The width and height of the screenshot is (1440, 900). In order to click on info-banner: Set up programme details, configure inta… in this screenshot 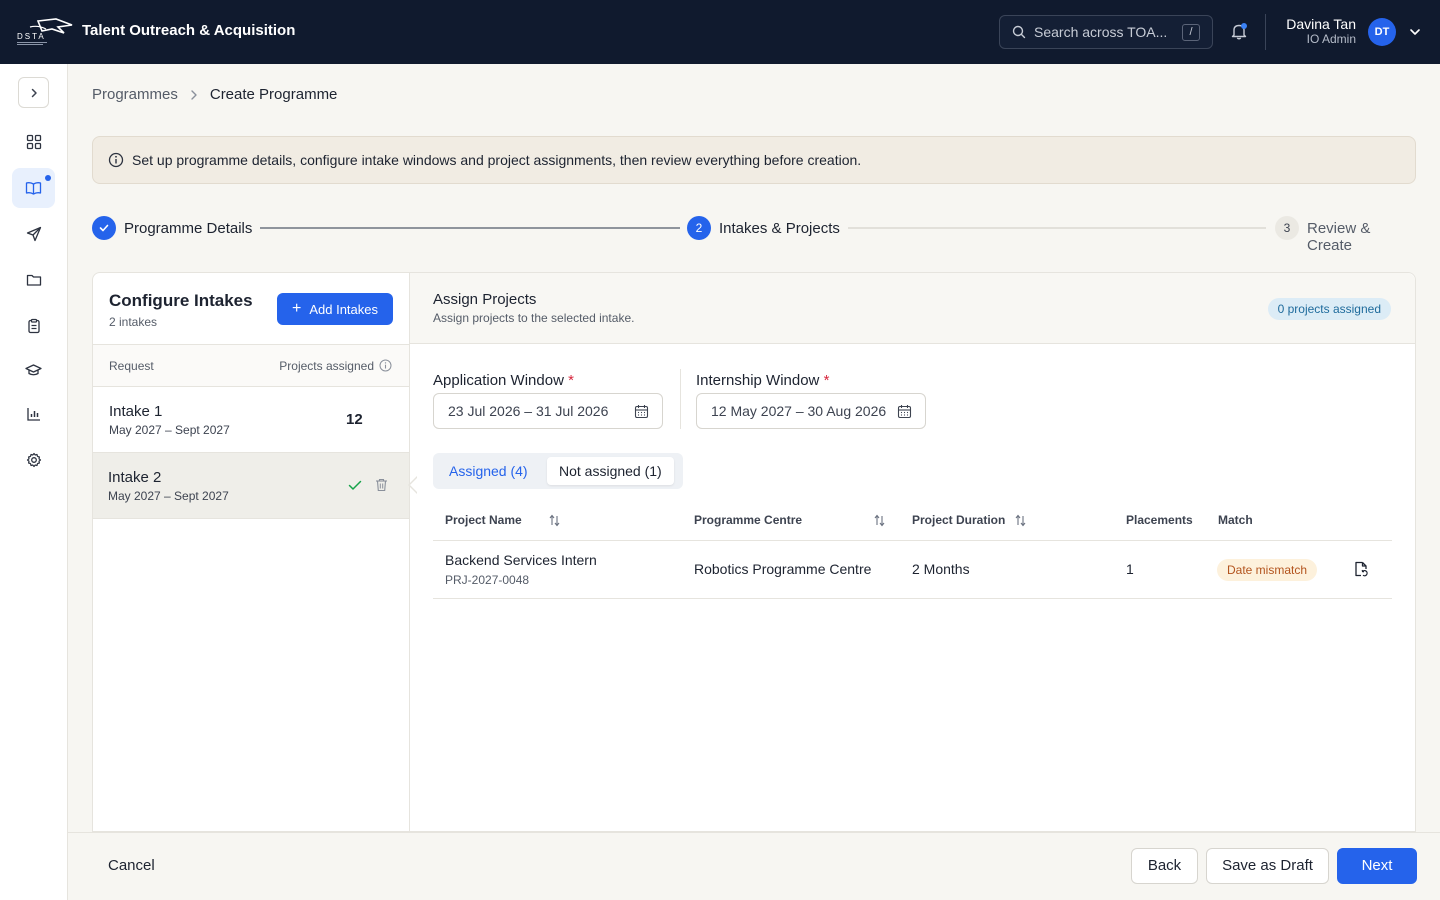, I will do `click(754, 160)`.